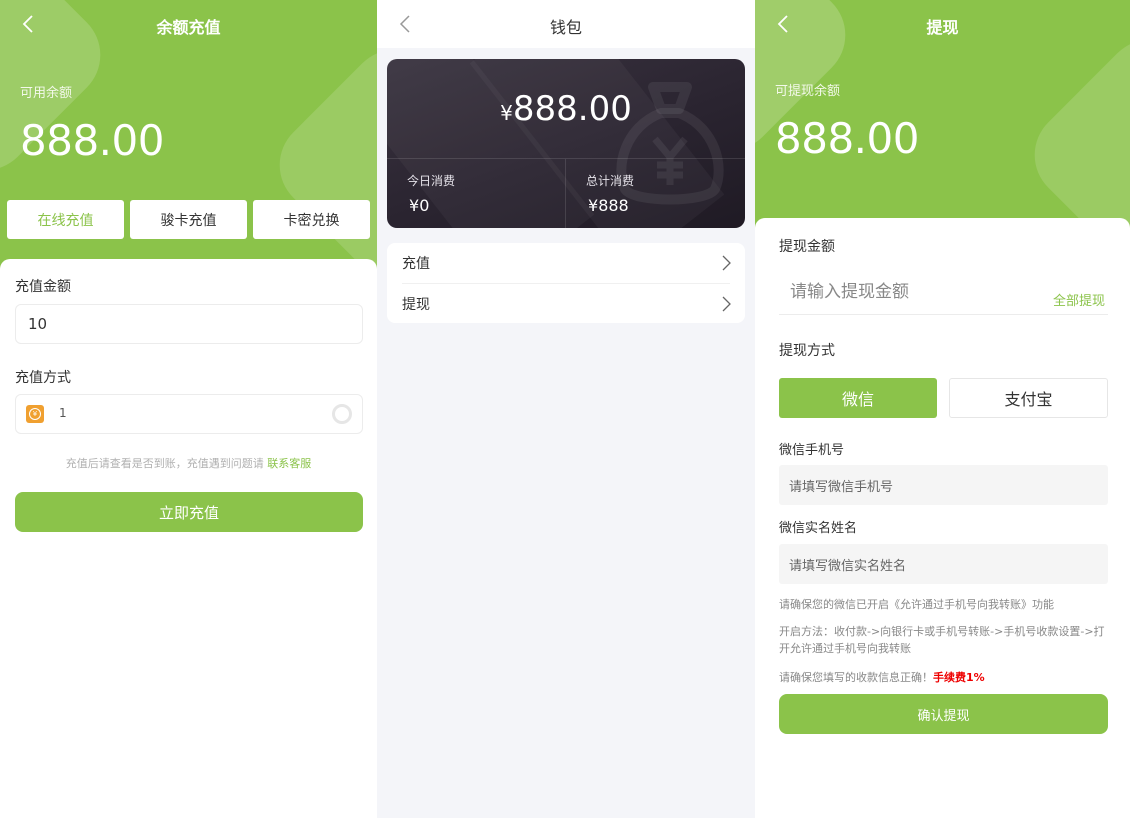 Image resolution: width=1130 pixels, height=818 pixels. I want to click on page-title: 提现, so click(942, 27).